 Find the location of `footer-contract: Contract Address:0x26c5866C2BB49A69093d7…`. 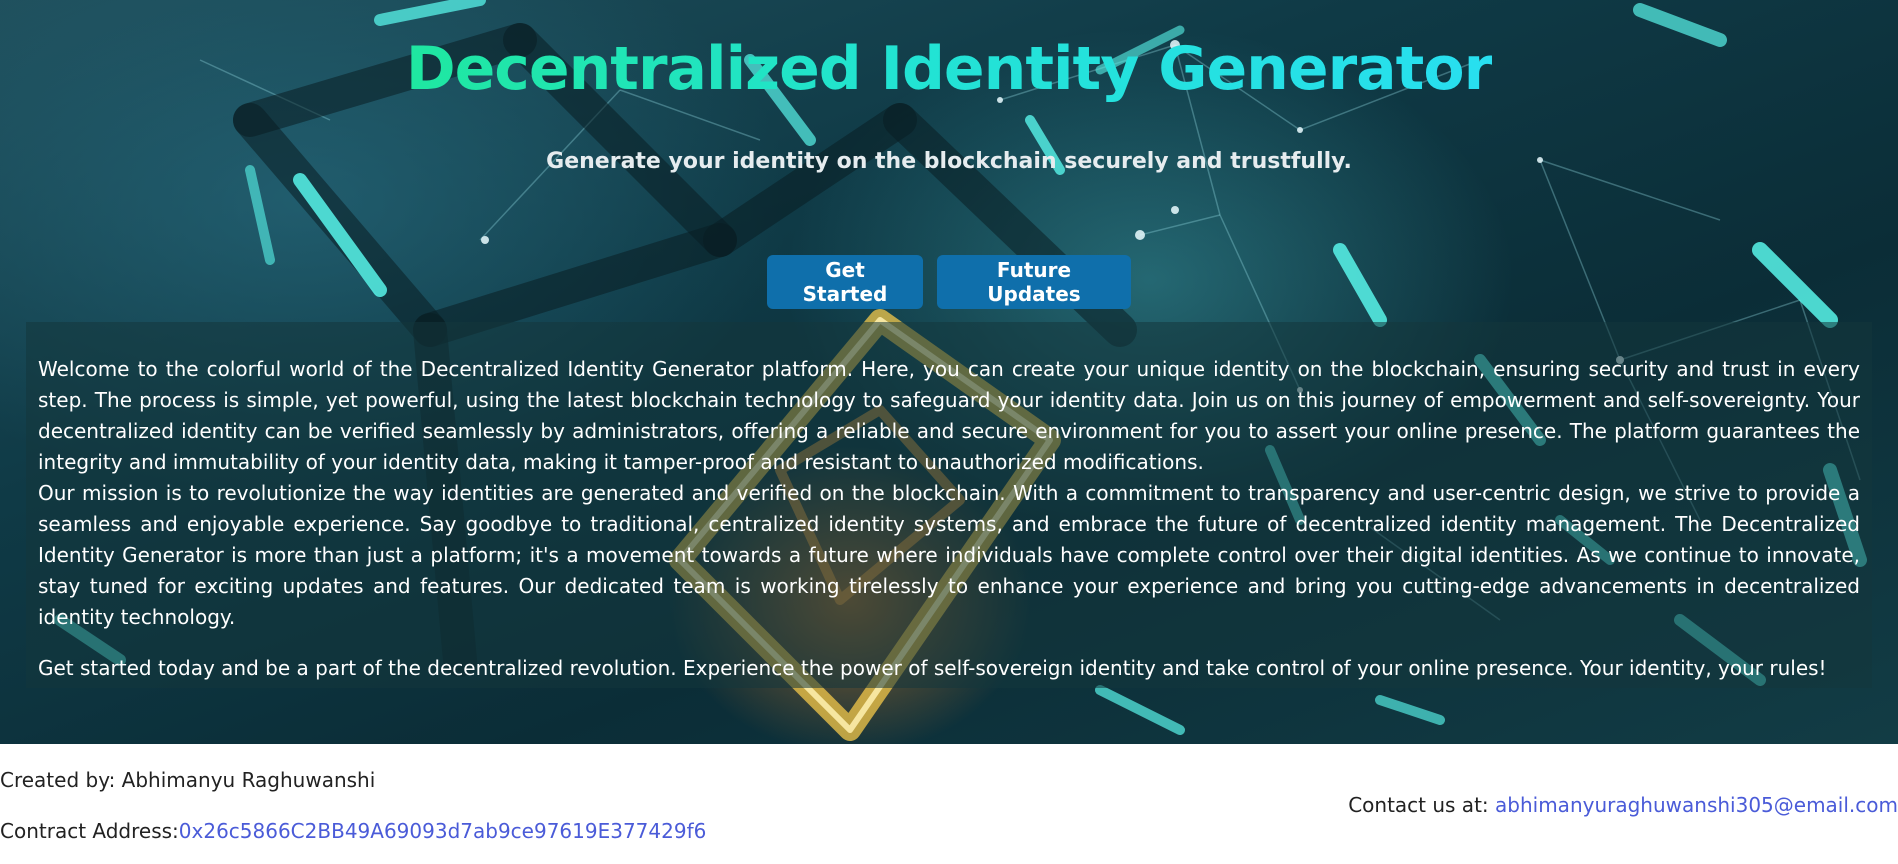

footer-contract: Contract Address:0x26c5866C2BB49A69093d7… is located at coordinates (353, 831).